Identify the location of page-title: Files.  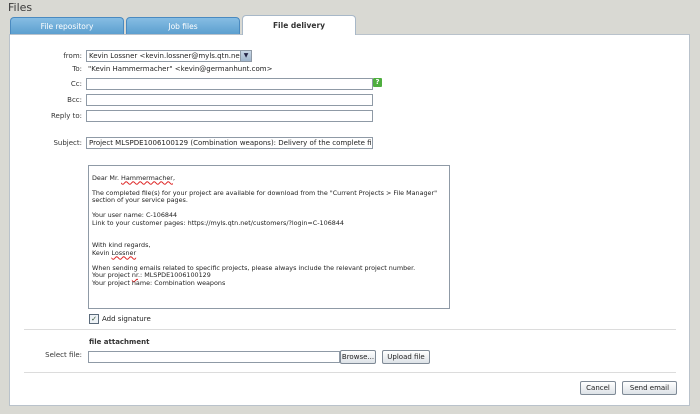
(20, 7).